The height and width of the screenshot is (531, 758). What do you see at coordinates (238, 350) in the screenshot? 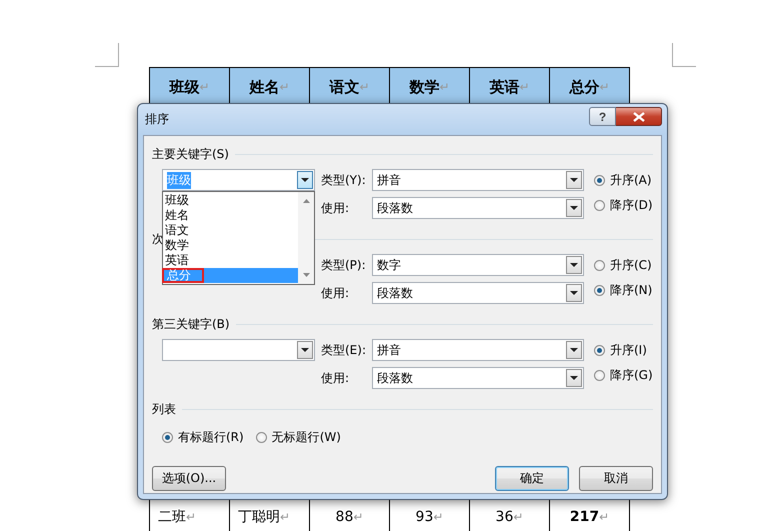
I see `dropdown-field` at bounding box center [238, 350].